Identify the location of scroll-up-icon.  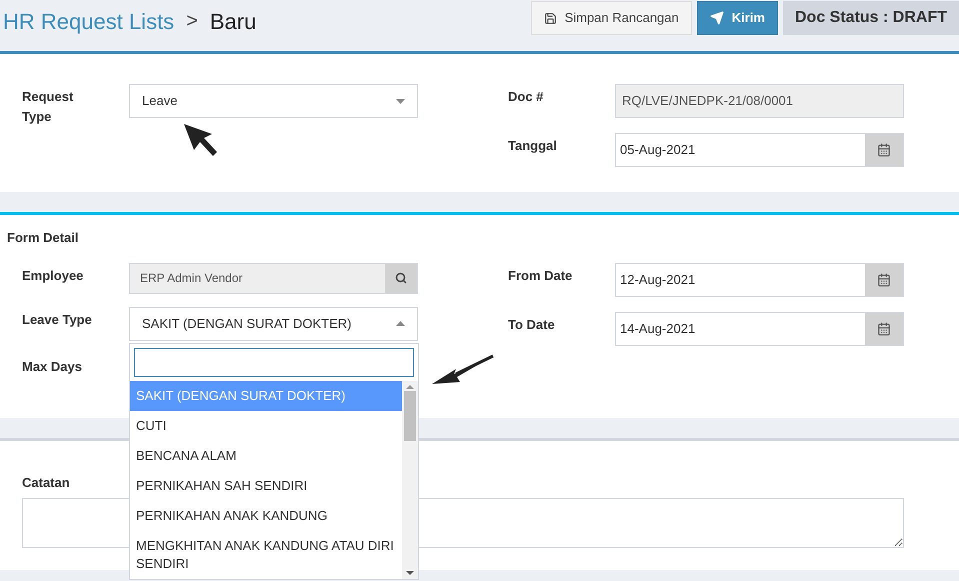
(410, 387).